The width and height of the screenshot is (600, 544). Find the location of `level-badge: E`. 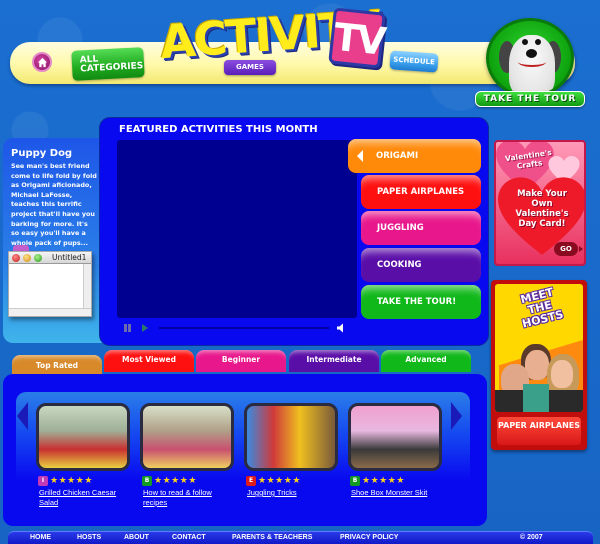

level-badge: E is located at coordinates (251, 480).